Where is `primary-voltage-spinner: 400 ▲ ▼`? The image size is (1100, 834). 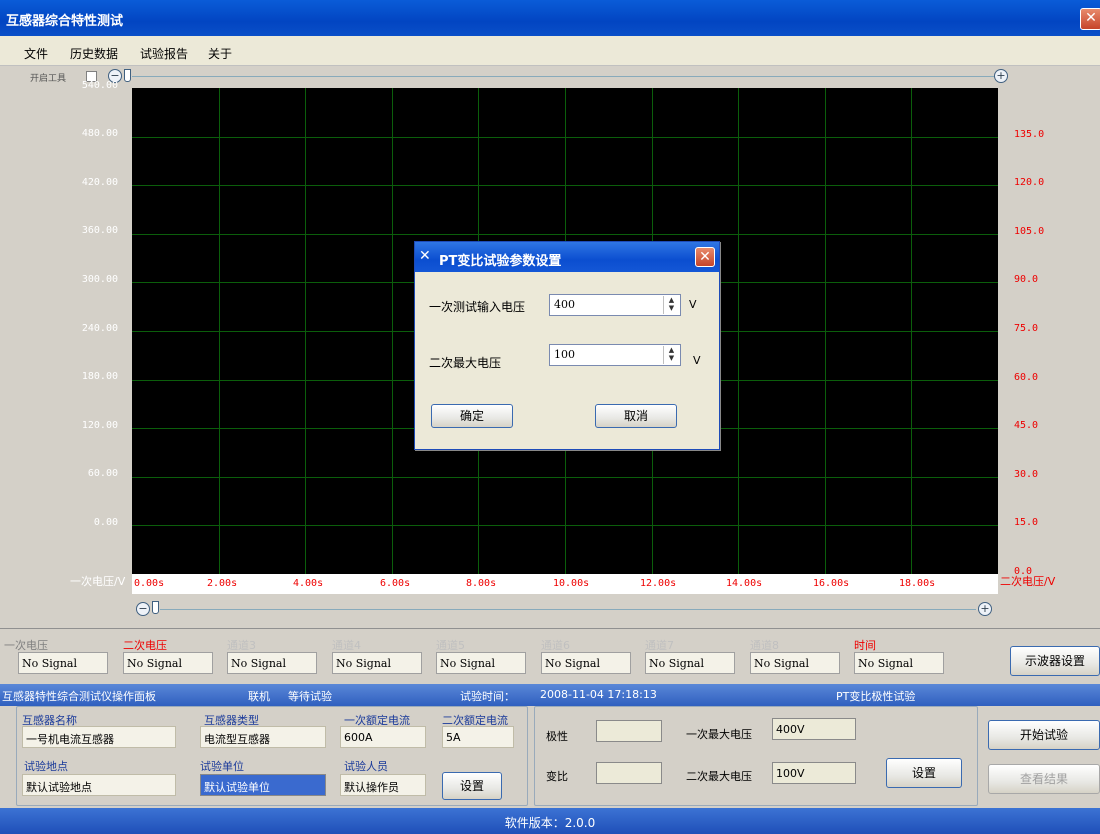
primary-voltage-spinner: 400 ▲ ▼ is located at coordinates (615, 305).